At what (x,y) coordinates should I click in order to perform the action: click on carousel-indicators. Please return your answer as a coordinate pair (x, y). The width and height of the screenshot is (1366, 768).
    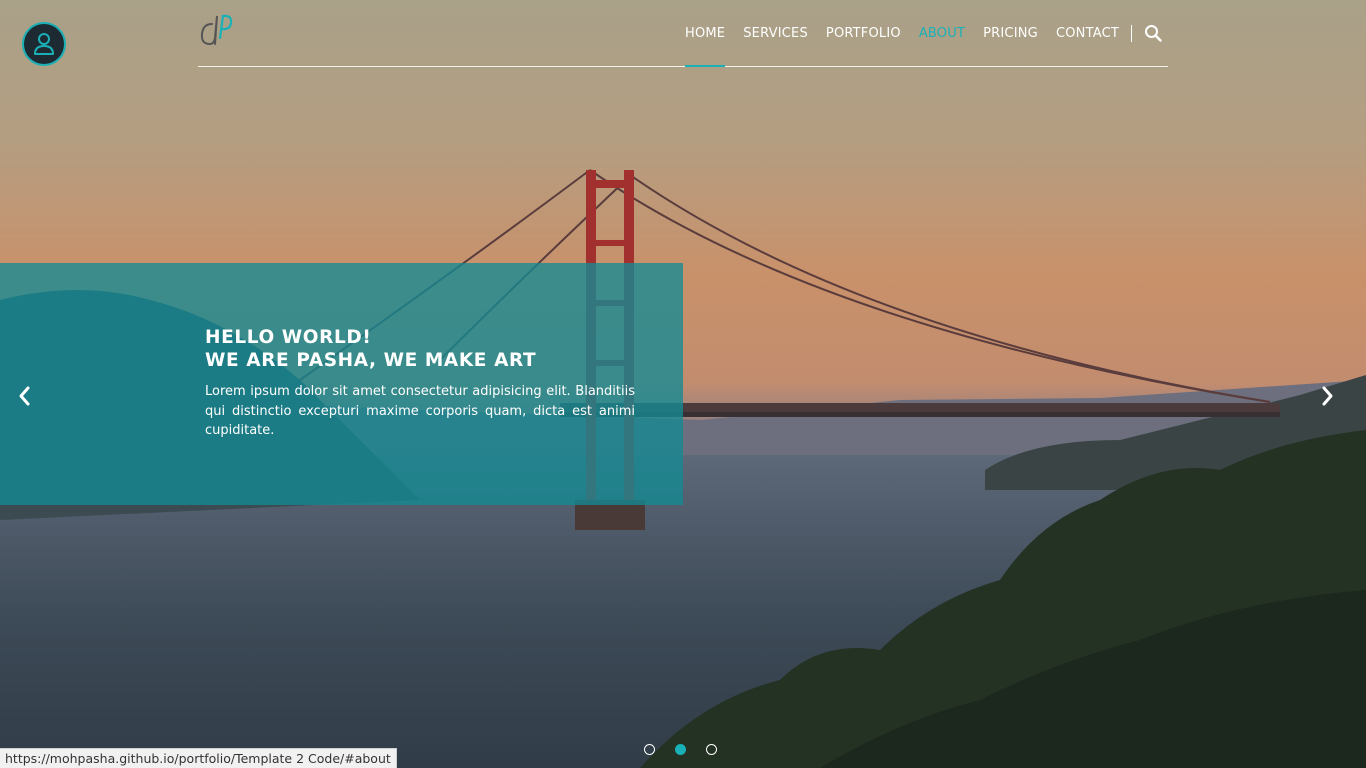
    Looking at the image, I should click on (680, 749).